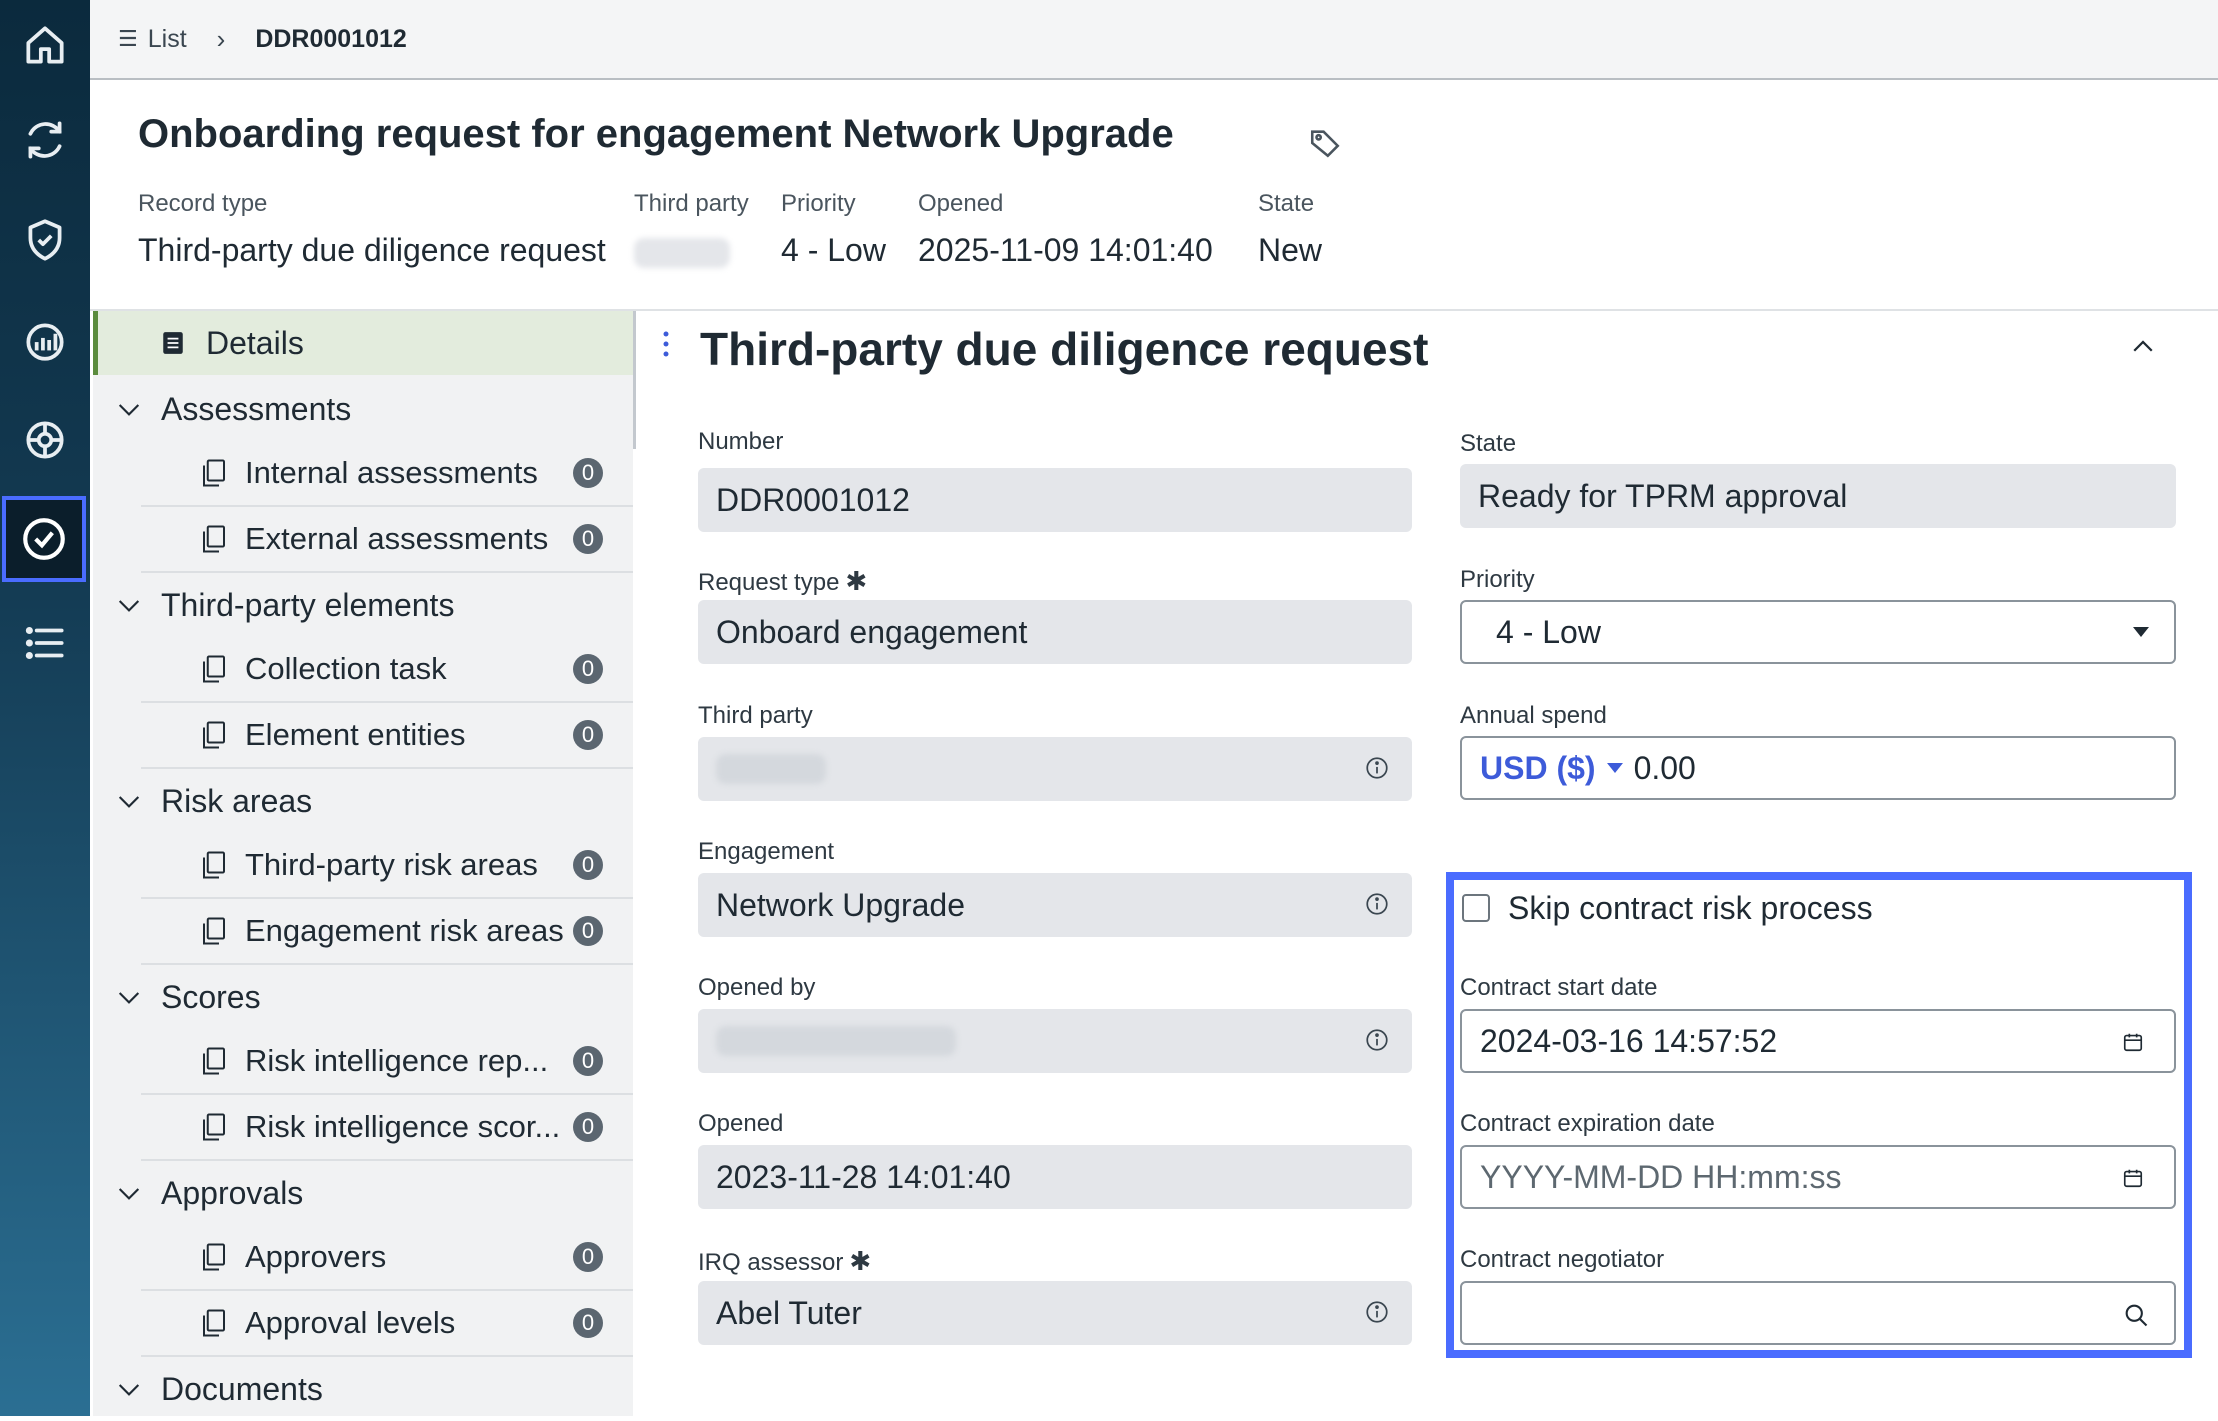 The height and width of the screenshot is (1421, 2218). What do you see at coordinates (1818, 768) in the screenshot?
I see `annual-spend-field: USD ($) 0.00` at bounding box center [1818, 768].